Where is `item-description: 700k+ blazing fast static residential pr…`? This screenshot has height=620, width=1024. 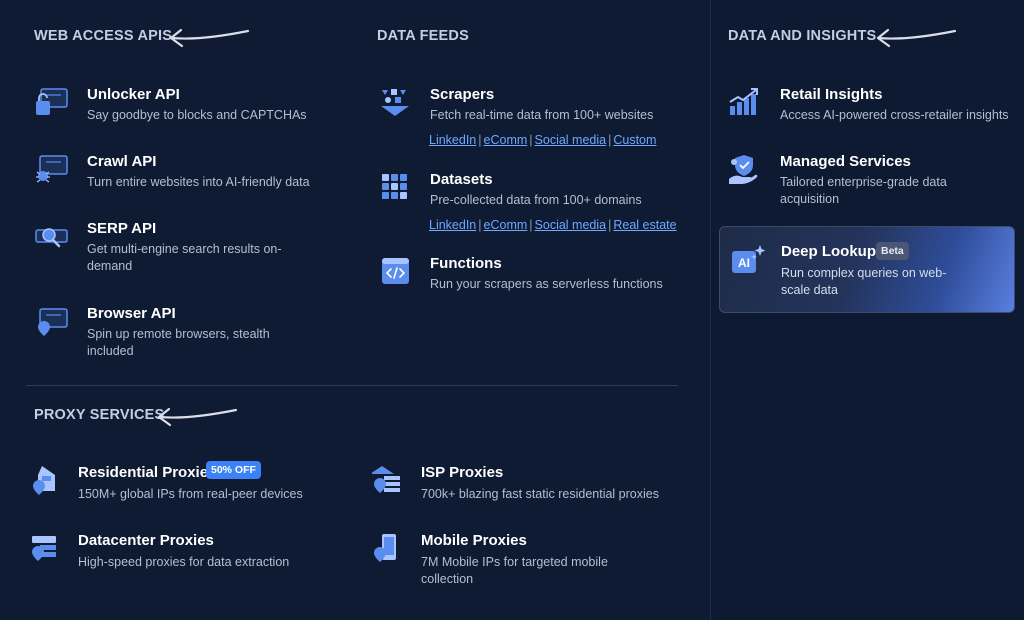 item-description: 700k+ blazing fast static residential pr… is located at coordinates (540, 494).